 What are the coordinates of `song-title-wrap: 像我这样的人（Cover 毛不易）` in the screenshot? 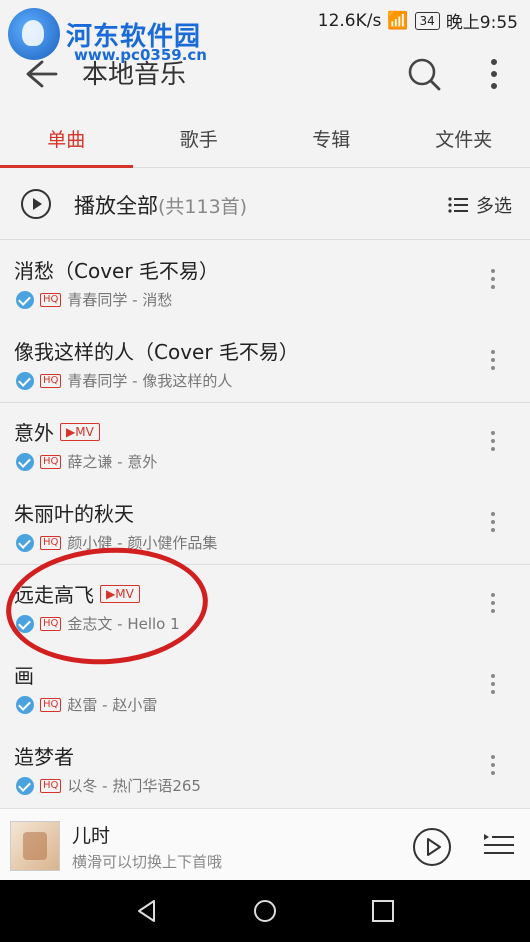 It's located at (156, 350).